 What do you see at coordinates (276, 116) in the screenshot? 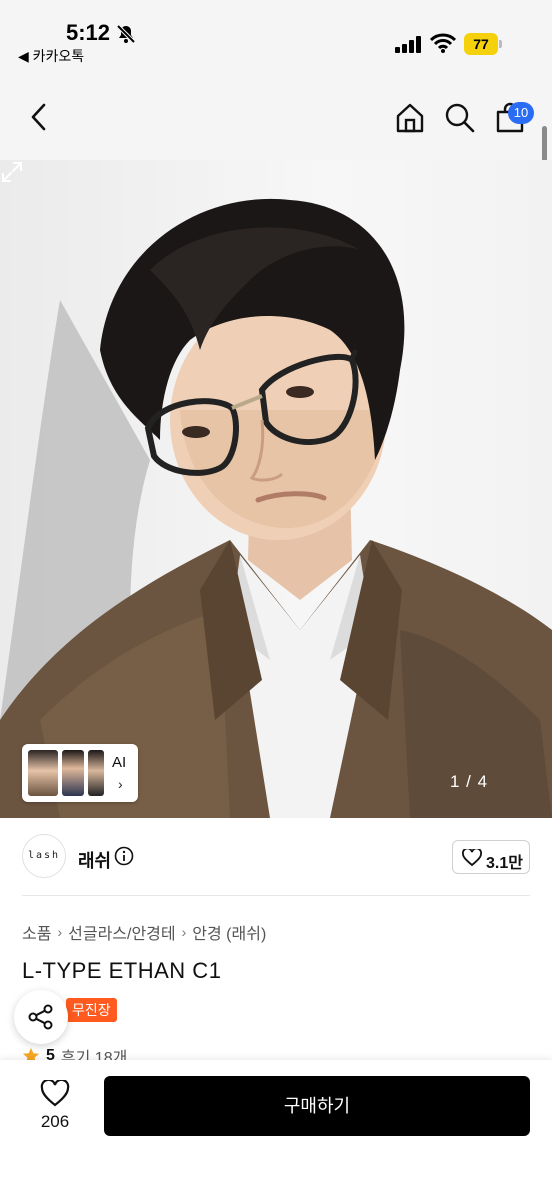
I see `nav-bar: 10` at bounding box center [276, 116].